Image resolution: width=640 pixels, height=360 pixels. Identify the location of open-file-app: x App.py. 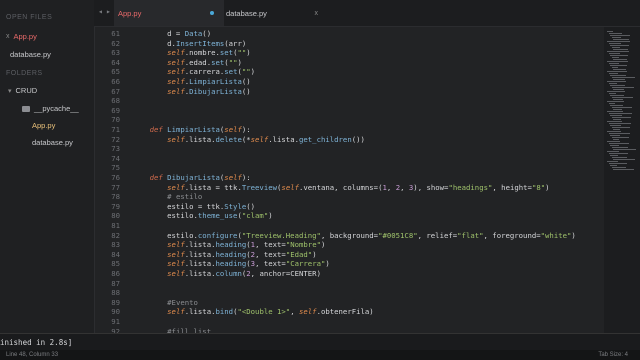
(21, 36).